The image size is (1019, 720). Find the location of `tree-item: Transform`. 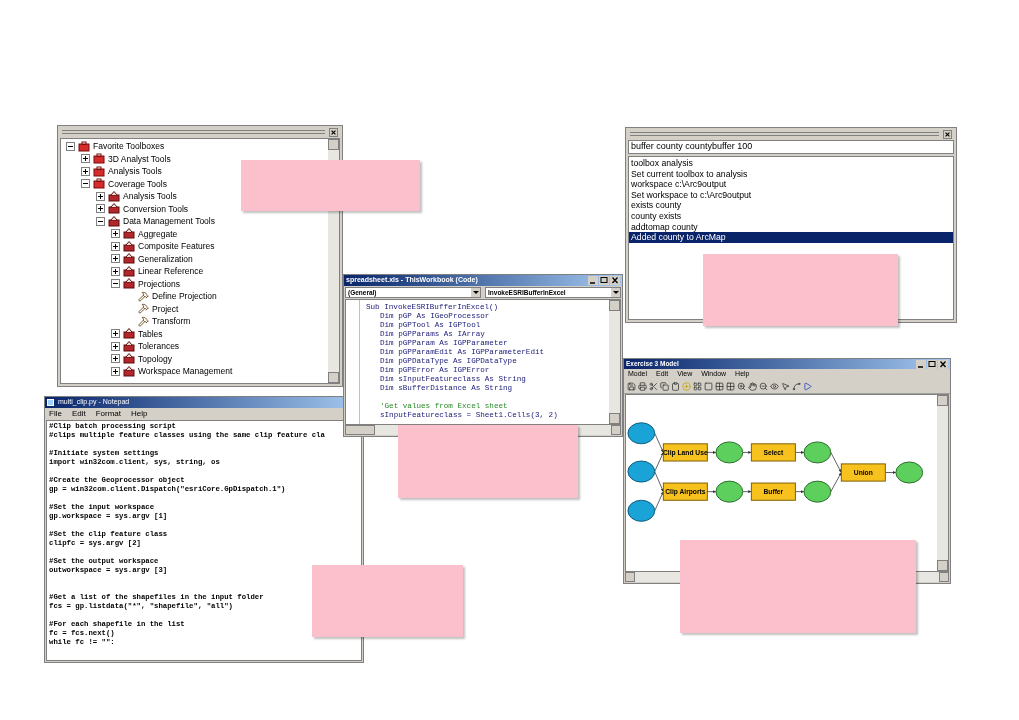

tree-item: Transform is located at coordinates (171, 321).